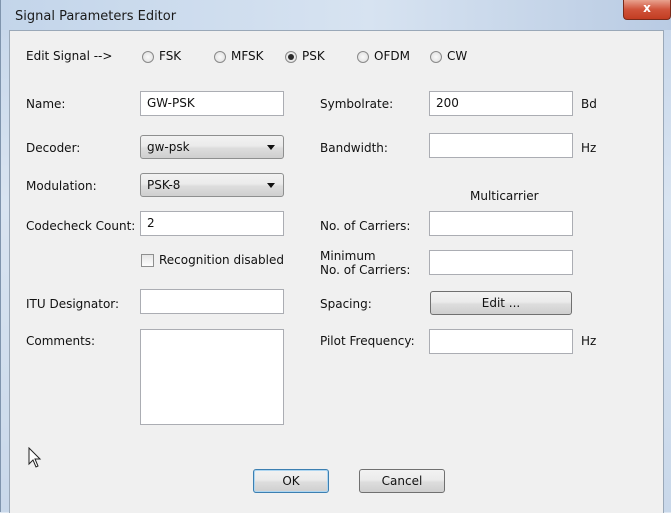 The height and width of the screenshot is (513, 671). Describe the element at coordinates (313, 56) in the screenshot. I see `radio-psk-label: PSK` at that location.